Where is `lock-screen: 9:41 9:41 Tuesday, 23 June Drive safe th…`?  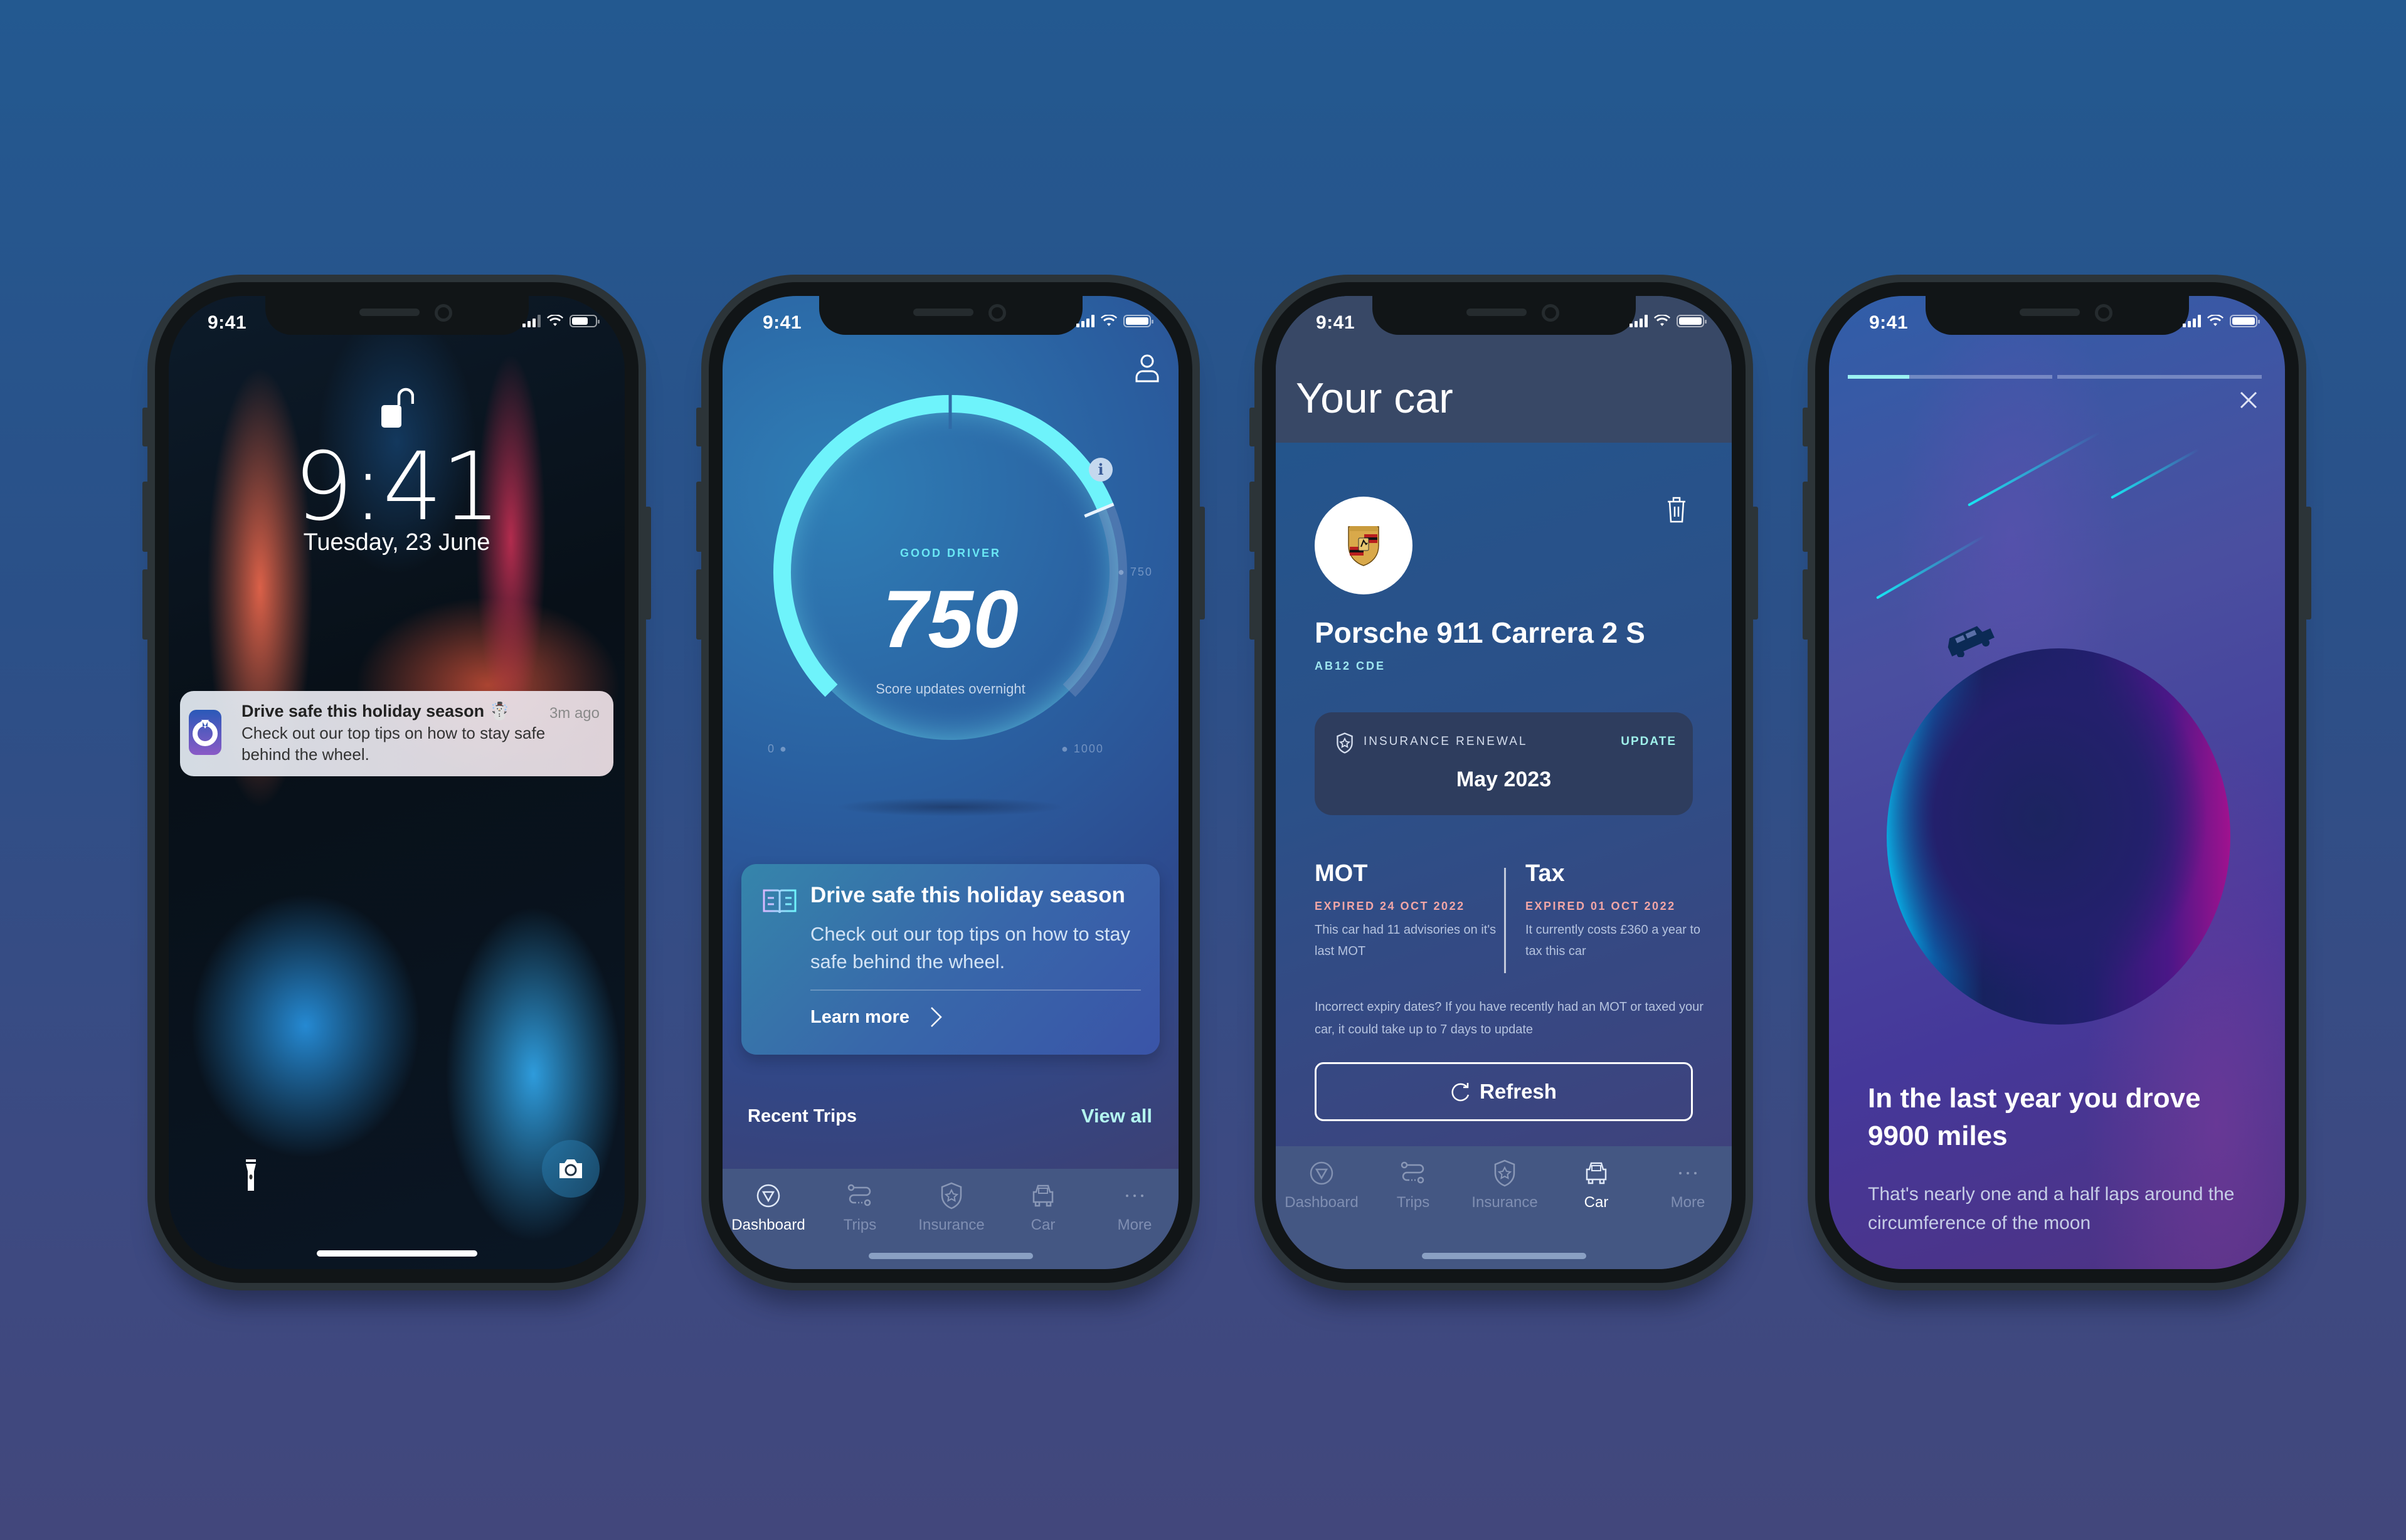 lock-screen: 9:41 9:41 Tuesday, 23 June Drive safe th… is located at coordinates (397, 782).